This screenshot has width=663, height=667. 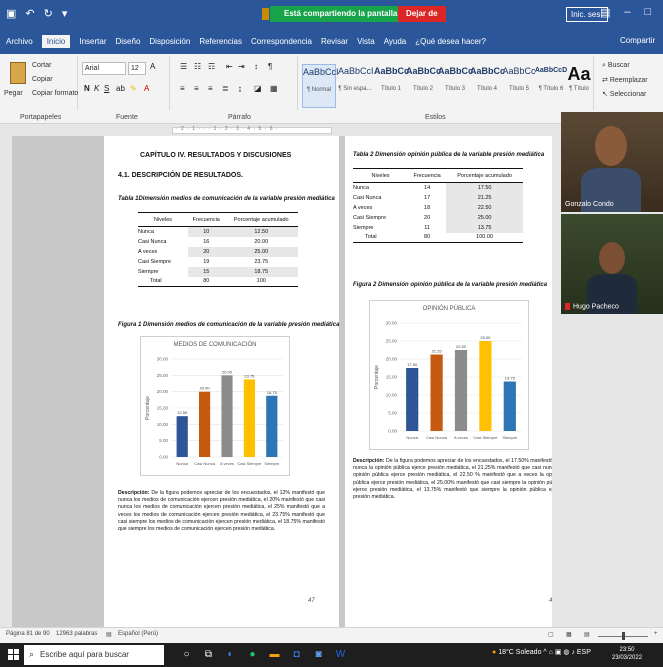 What do you see at coordinates (274, 88) in the screenshot?
I see `borders-icon: ▦` at bounding box center [274, 88].